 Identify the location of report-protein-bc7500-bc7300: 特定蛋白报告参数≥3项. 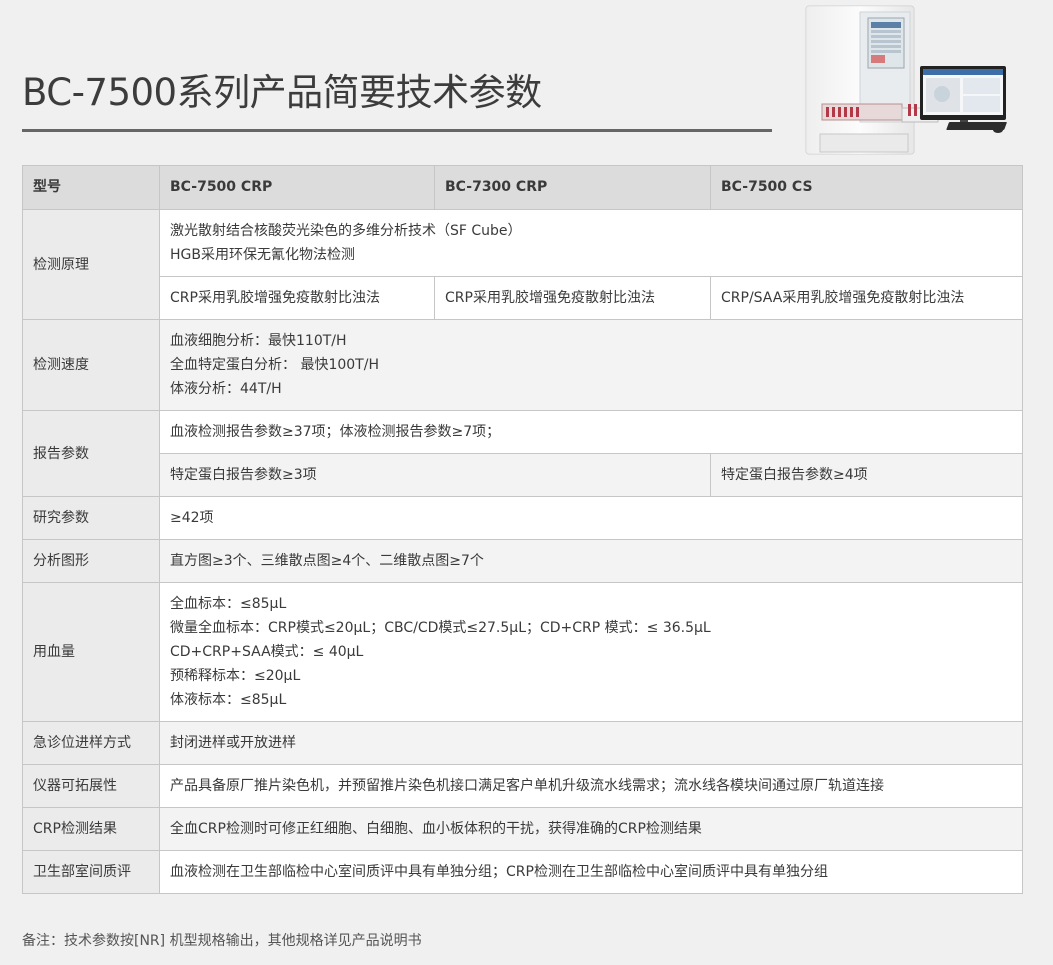
(435, 475).